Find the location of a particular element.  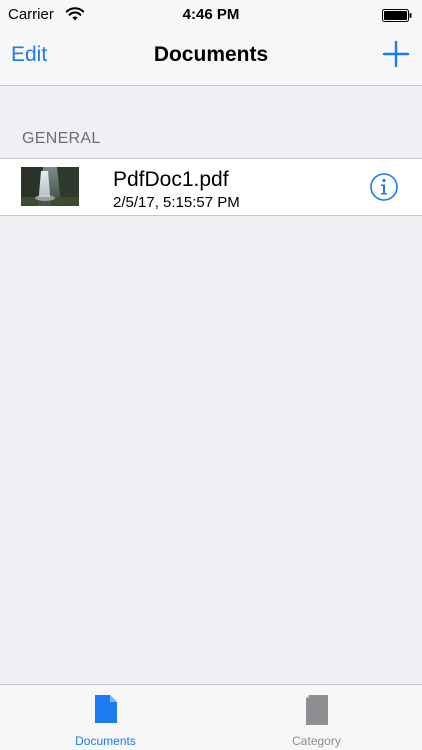

navigation-bar: Edit Documents is located at coordinates (211, 58).